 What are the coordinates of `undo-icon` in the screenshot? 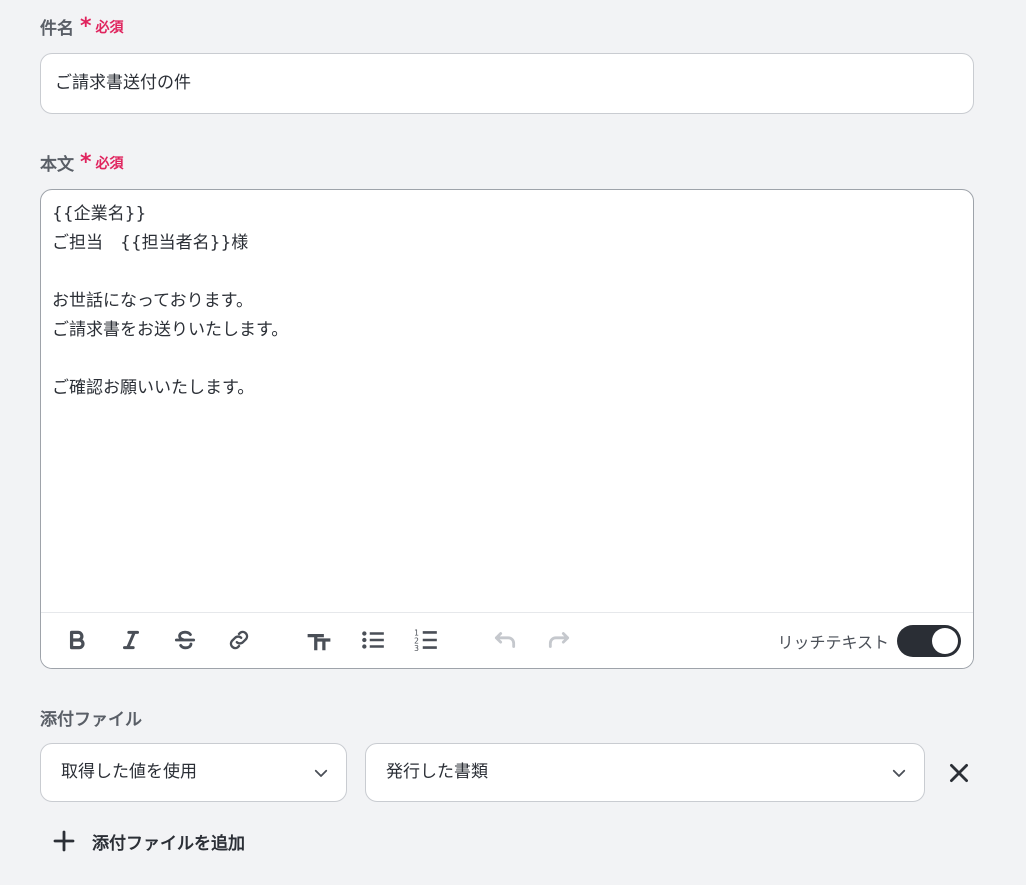 It's located at (505, 640).